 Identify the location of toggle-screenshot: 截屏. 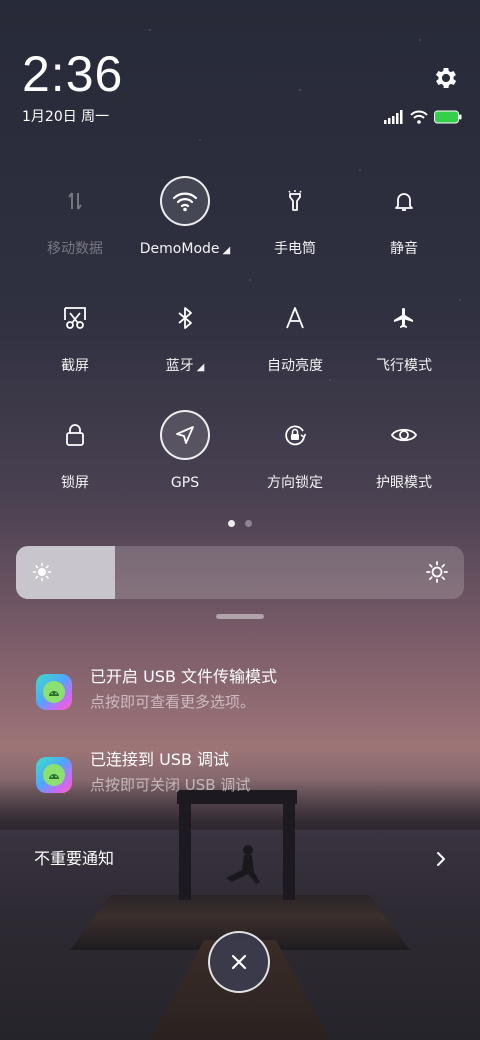
(75, 343).